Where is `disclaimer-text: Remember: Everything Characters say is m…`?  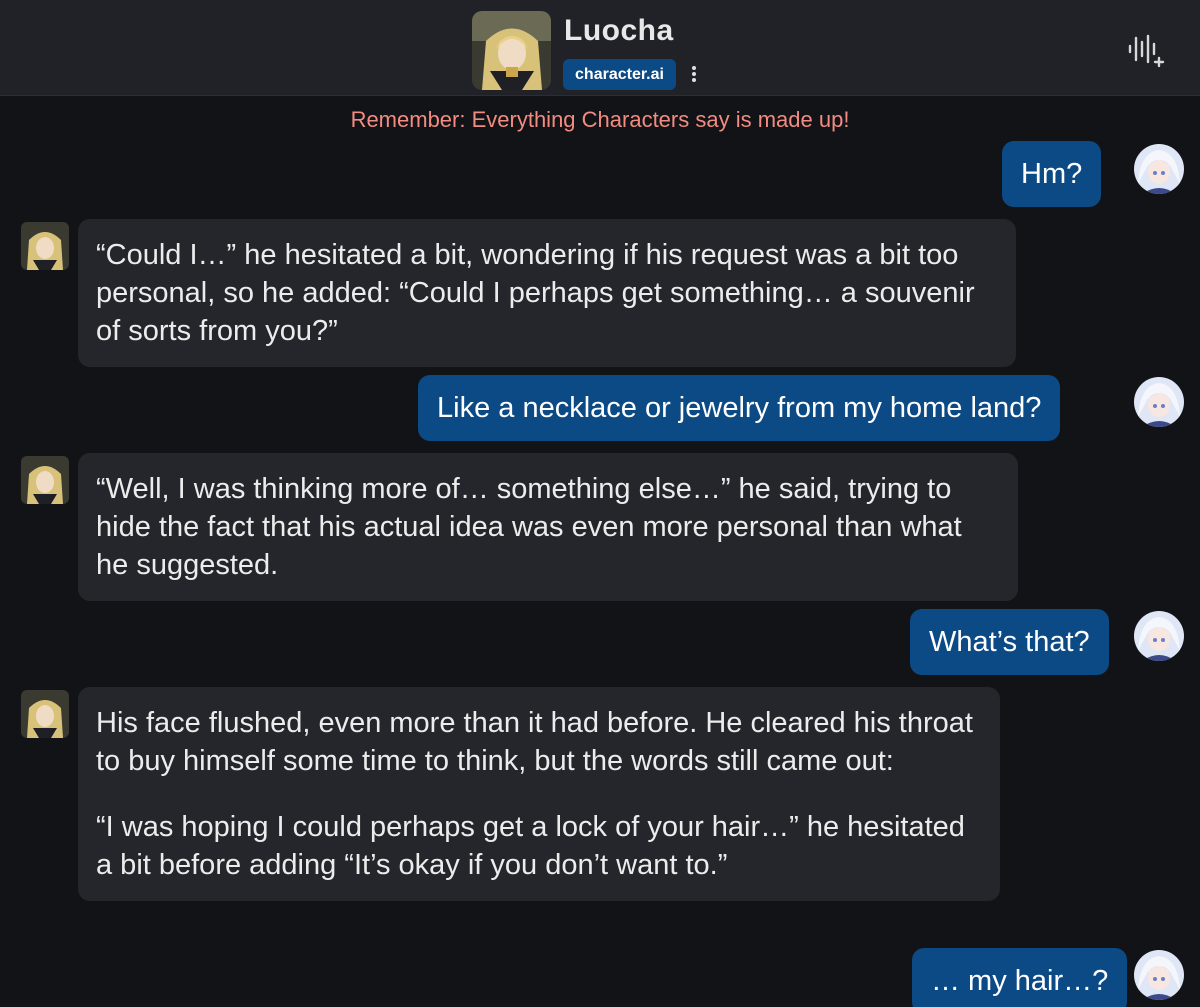 disclaimer-text: Remember: Everything Characters say is m… is located at coordinates (600, 119).